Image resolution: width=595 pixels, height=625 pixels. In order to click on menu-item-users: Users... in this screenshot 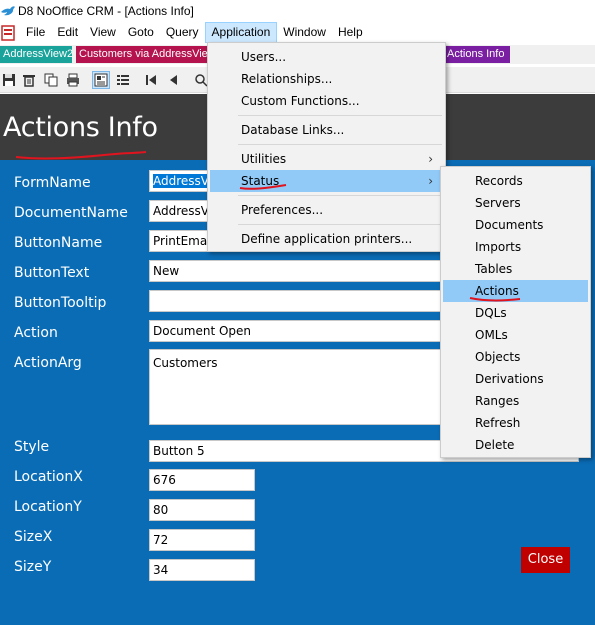, I will do `click(326, 57)`.